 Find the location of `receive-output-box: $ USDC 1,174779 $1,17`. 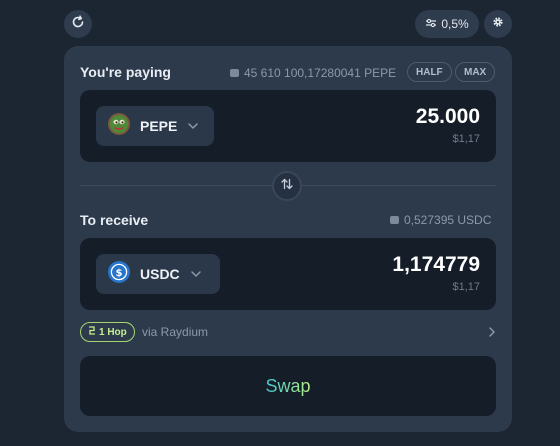

receive-output-box: $ USDC 1,174779 $1,17 is located at coordinates (288, 274).